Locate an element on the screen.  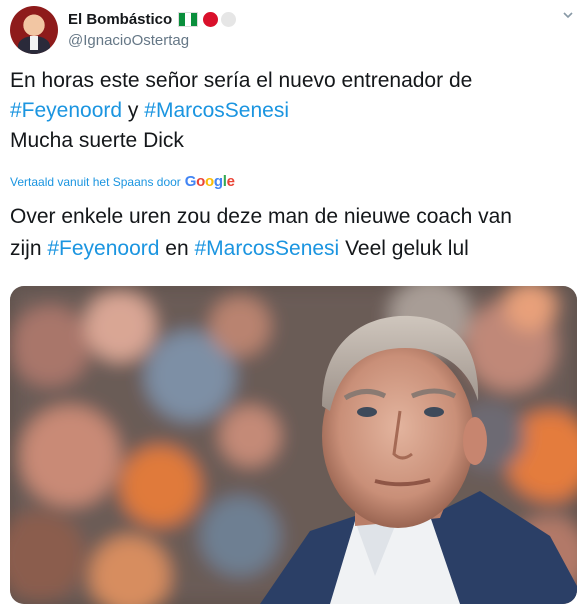
translated-prefix: zijn is located at coordinates (26, 248).